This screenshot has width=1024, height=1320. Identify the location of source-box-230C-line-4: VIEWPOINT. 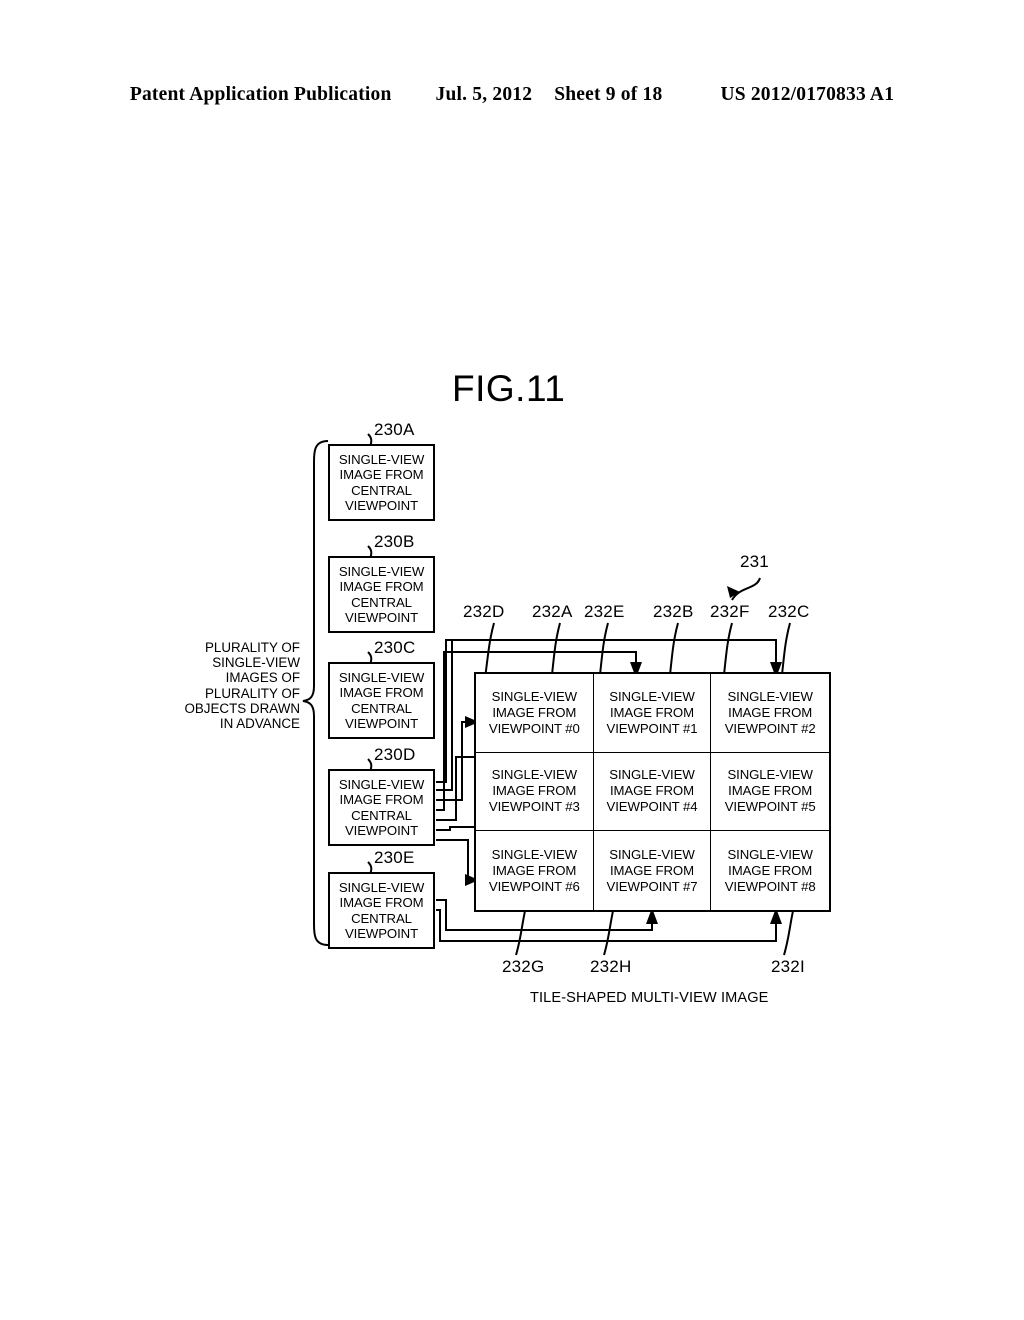
(381, 723).